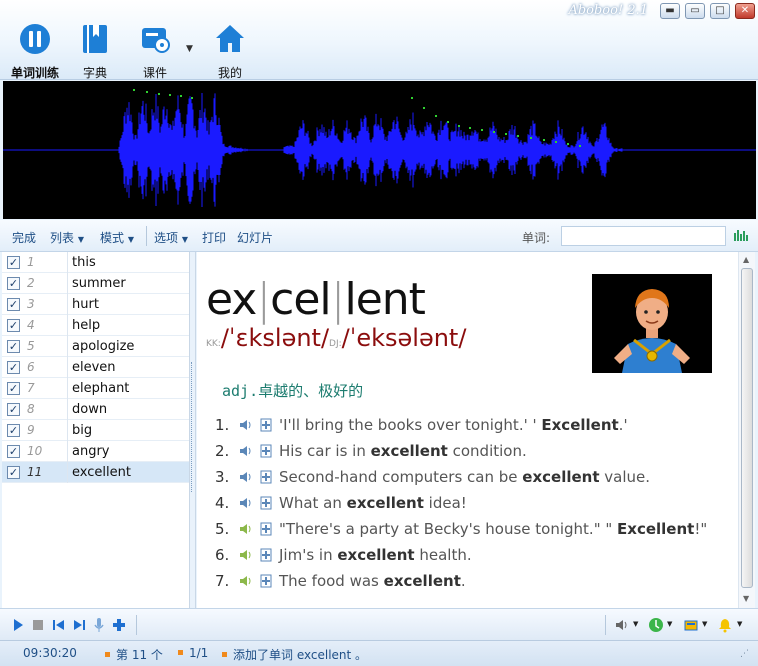 Image resolution: width=758 pixels, height=666 pixels. What do you see at coordinates (119, 625) in the screenshot?
I see `add-icon` at bounding box center [119, 625].